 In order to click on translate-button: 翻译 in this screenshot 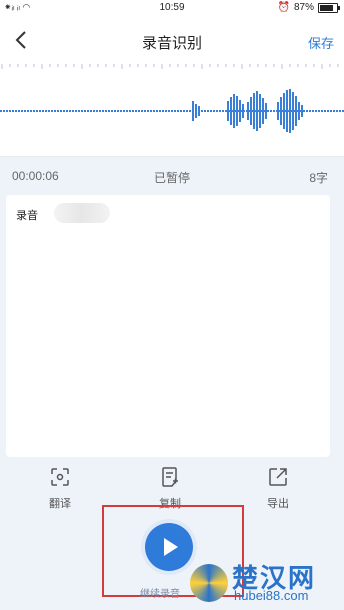, I will do `click(60, 488)`.